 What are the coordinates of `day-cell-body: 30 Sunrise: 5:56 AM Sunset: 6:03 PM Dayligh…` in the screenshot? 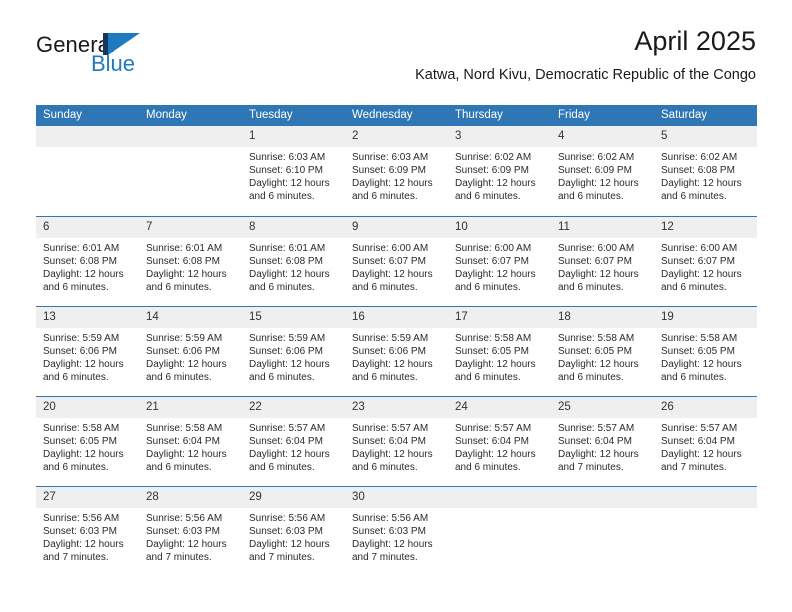 It's located at (396, 531).